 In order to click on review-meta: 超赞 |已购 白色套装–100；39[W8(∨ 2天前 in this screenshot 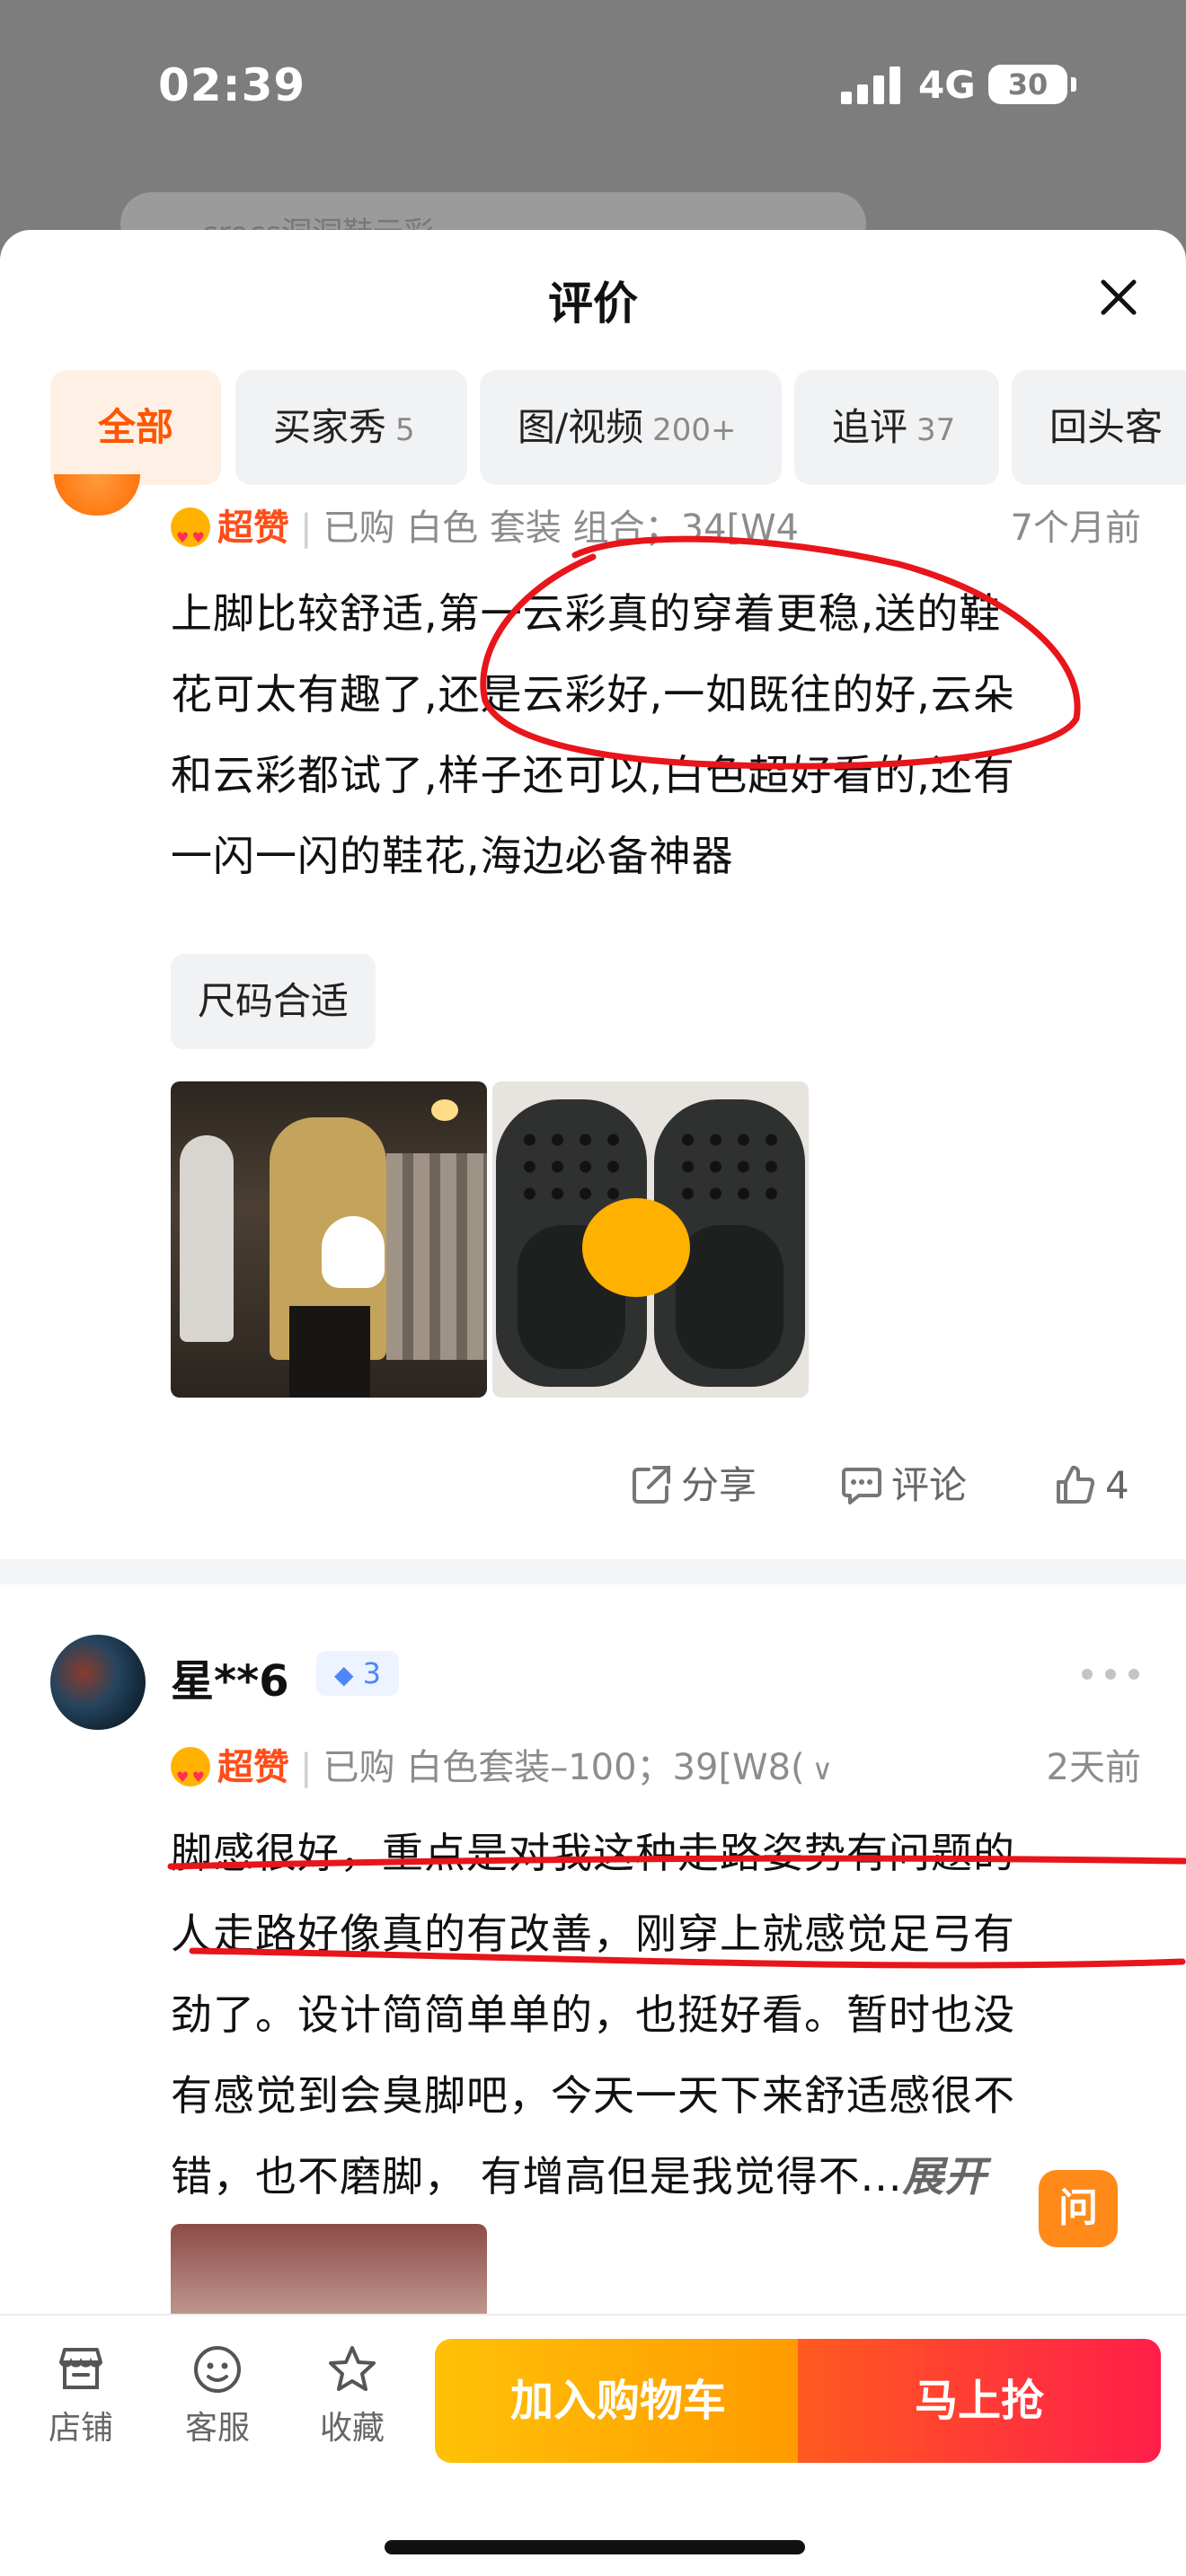, I will do `click(656, 1772)`.